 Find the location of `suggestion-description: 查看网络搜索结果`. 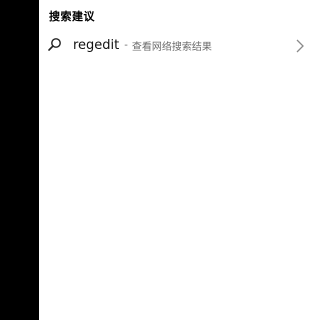

suggestion-description: 查看网络搜索结果 is located at coordinates (171, 47).